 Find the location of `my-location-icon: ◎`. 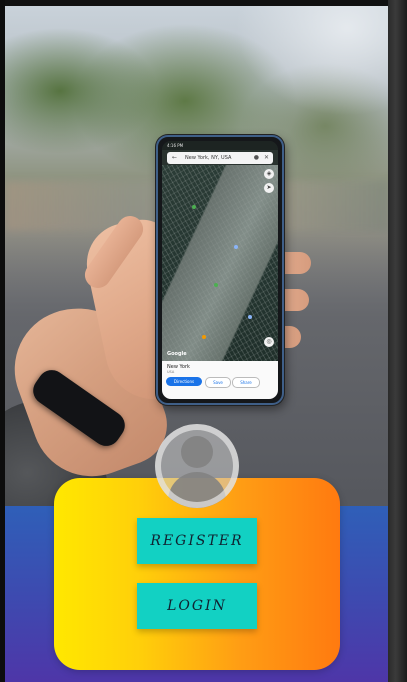

my-location-icon: ◎ is located at coordinates (269, 342).